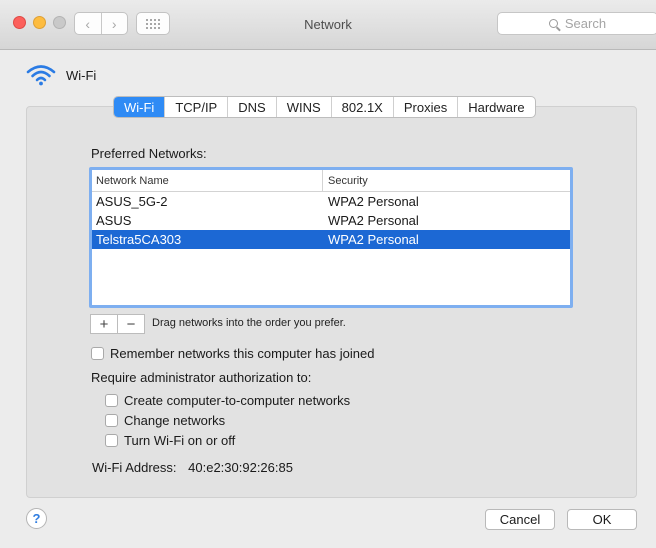 The width and height of the screenshot is (656, 548). What do you see at coordinates (303, 107) in the screenshot?
I see `tab-wins: WINS` at bounding box center [303, 107].